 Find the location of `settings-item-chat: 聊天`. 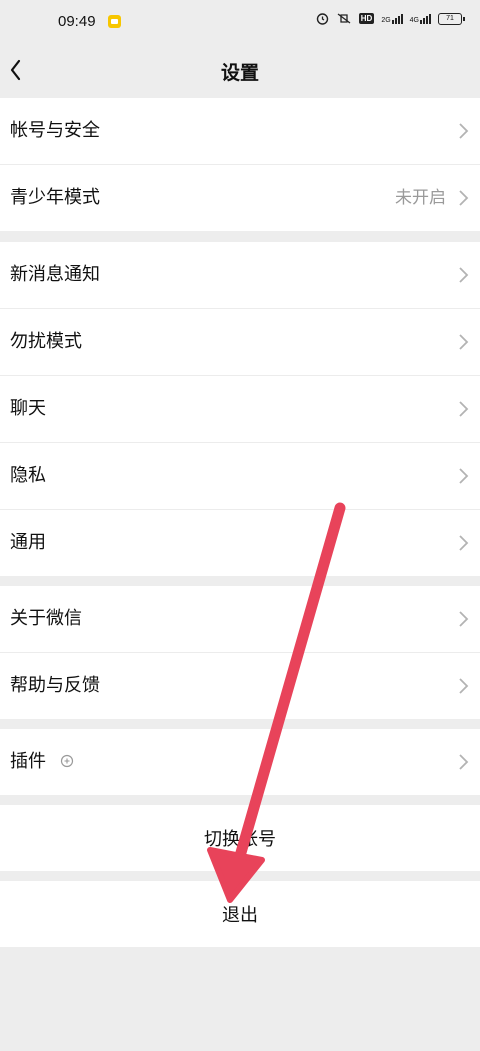

settings-item-chat: 聊天 is located at coordinates (240, 409).